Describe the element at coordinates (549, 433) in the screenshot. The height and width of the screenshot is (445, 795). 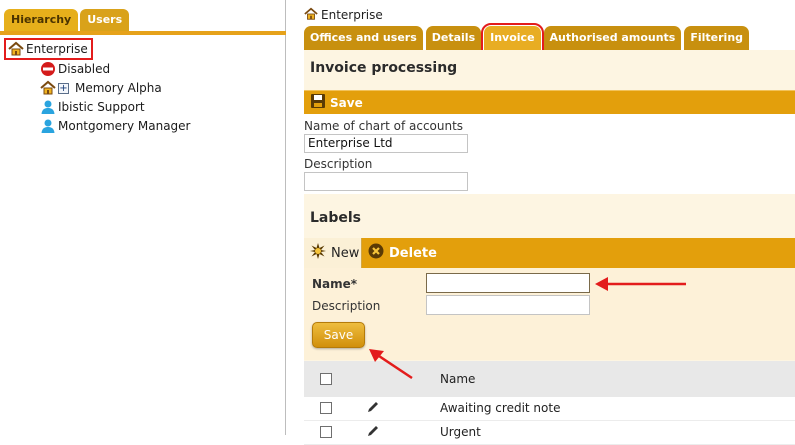
I see `table-row: Urgent` at that location.